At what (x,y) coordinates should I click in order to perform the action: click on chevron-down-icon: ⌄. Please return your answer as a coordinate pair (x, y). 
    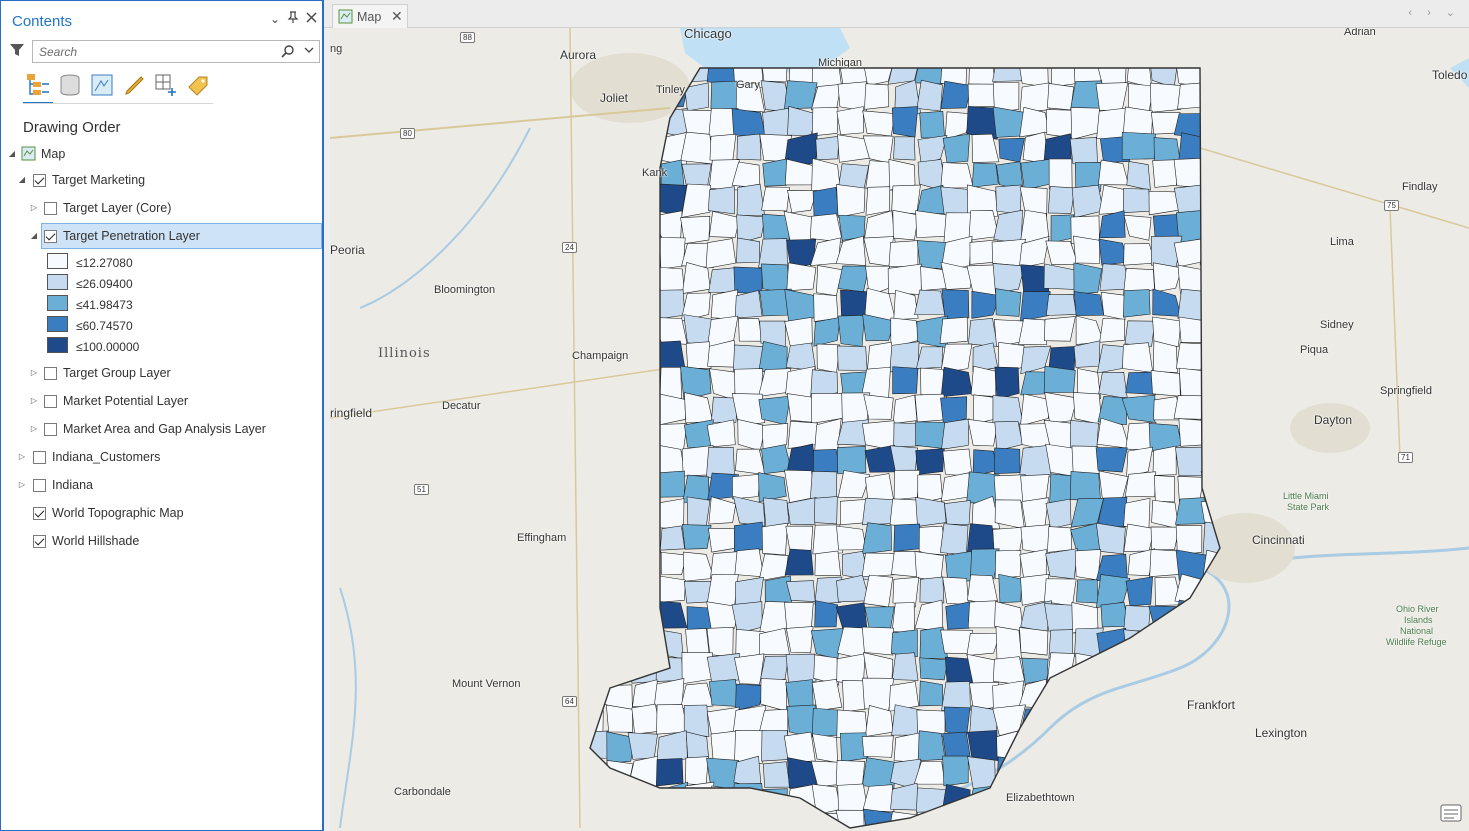
    Looking at the image, I should click on (275, 19).